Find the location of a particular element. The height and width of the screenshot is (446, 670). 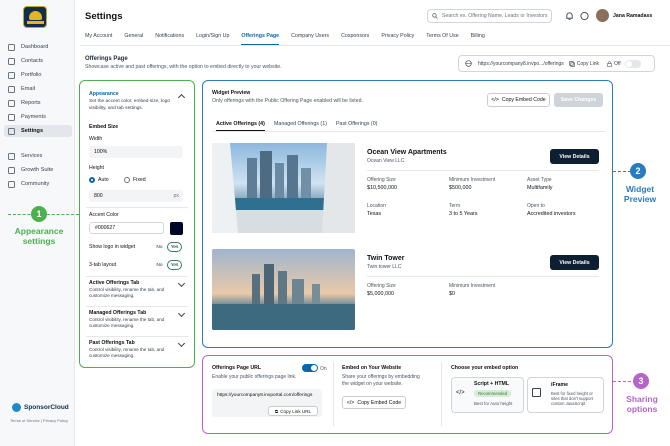

portfolio-icon is located at coordinates (11, 75).